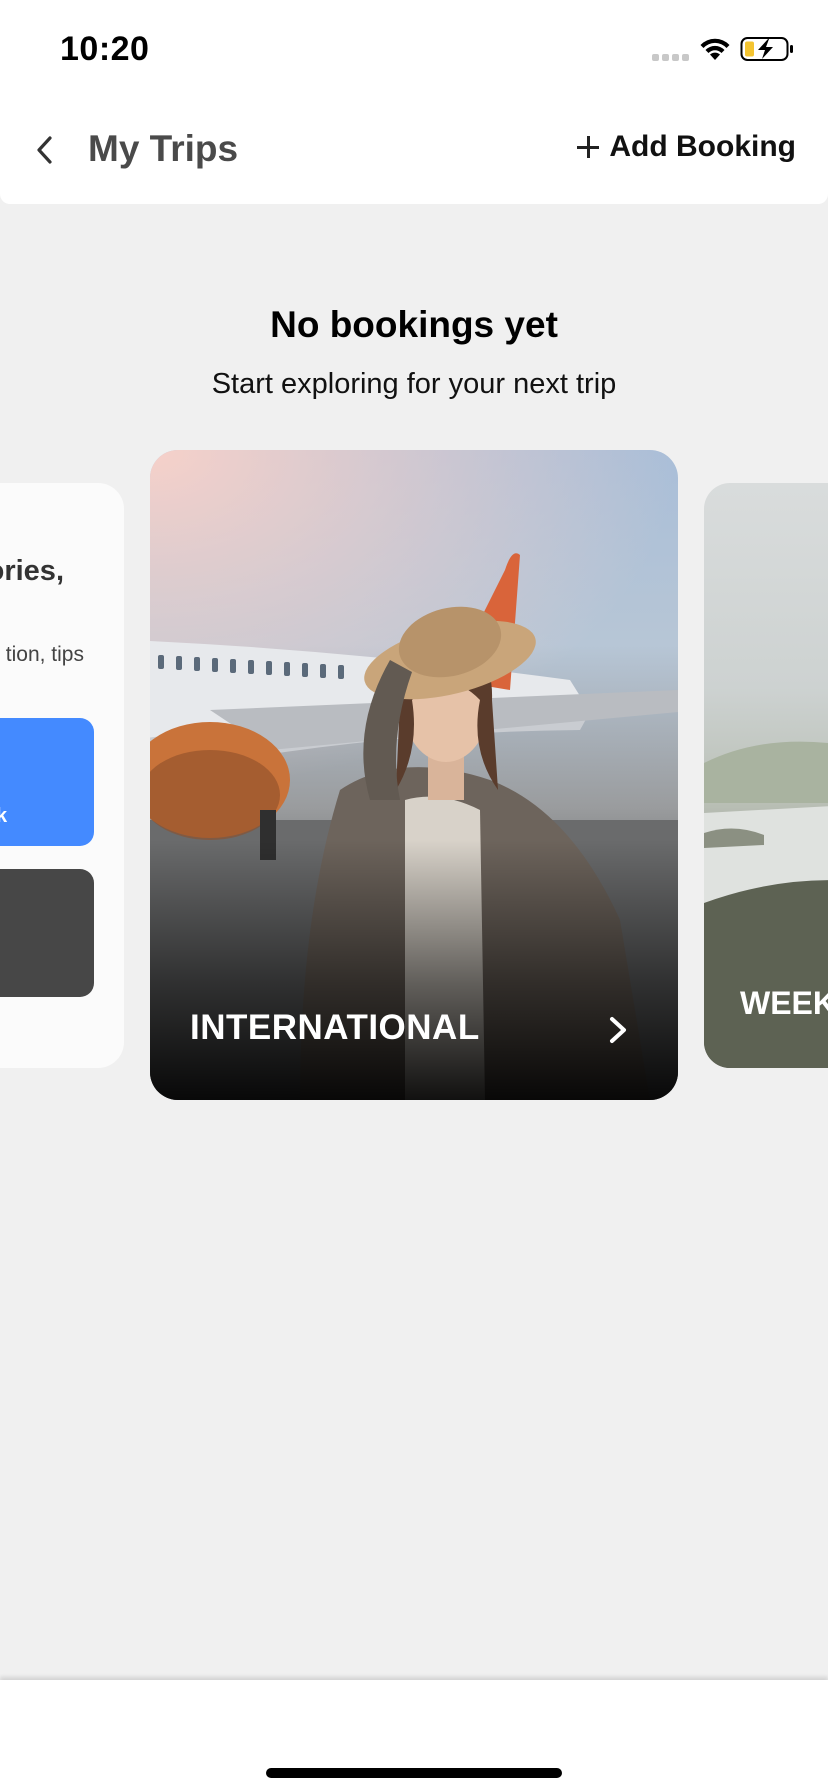 The width and height of the screenshot is (828, 1792). What do you see at coordinates (766, 49) in the screenshot?
I see `battery-charging-icon` at bounding box center [766, 49].